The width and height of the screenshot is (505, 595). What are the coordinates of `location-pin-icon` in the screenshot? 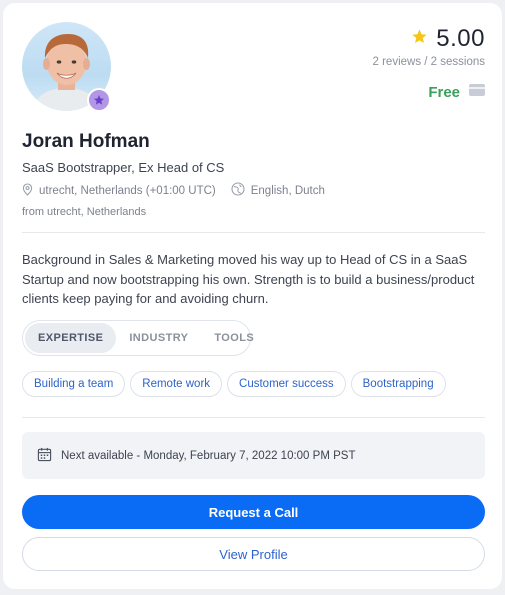 It's located at (27, 190).